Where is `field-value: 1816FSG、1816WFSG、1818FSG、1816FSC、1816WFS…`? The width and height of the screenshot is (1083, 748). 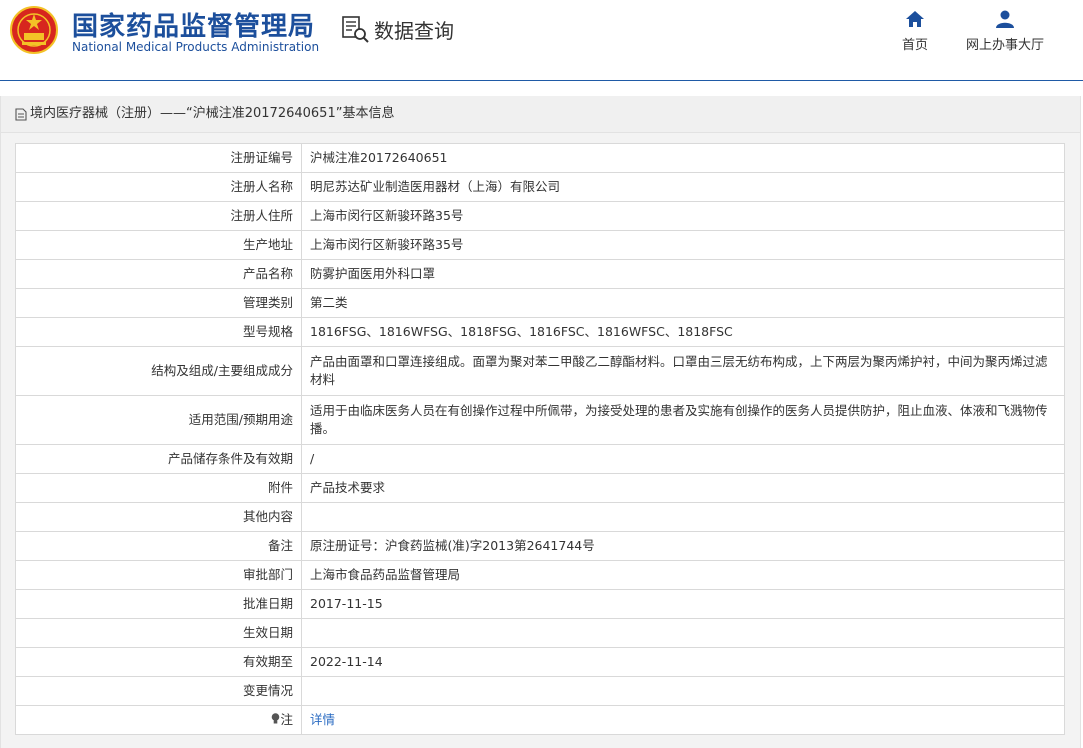
field-value: 1816FSG、1816WFSG、1818FSG、1816FSC、1816WFS… is located at coordinates (683, 332).